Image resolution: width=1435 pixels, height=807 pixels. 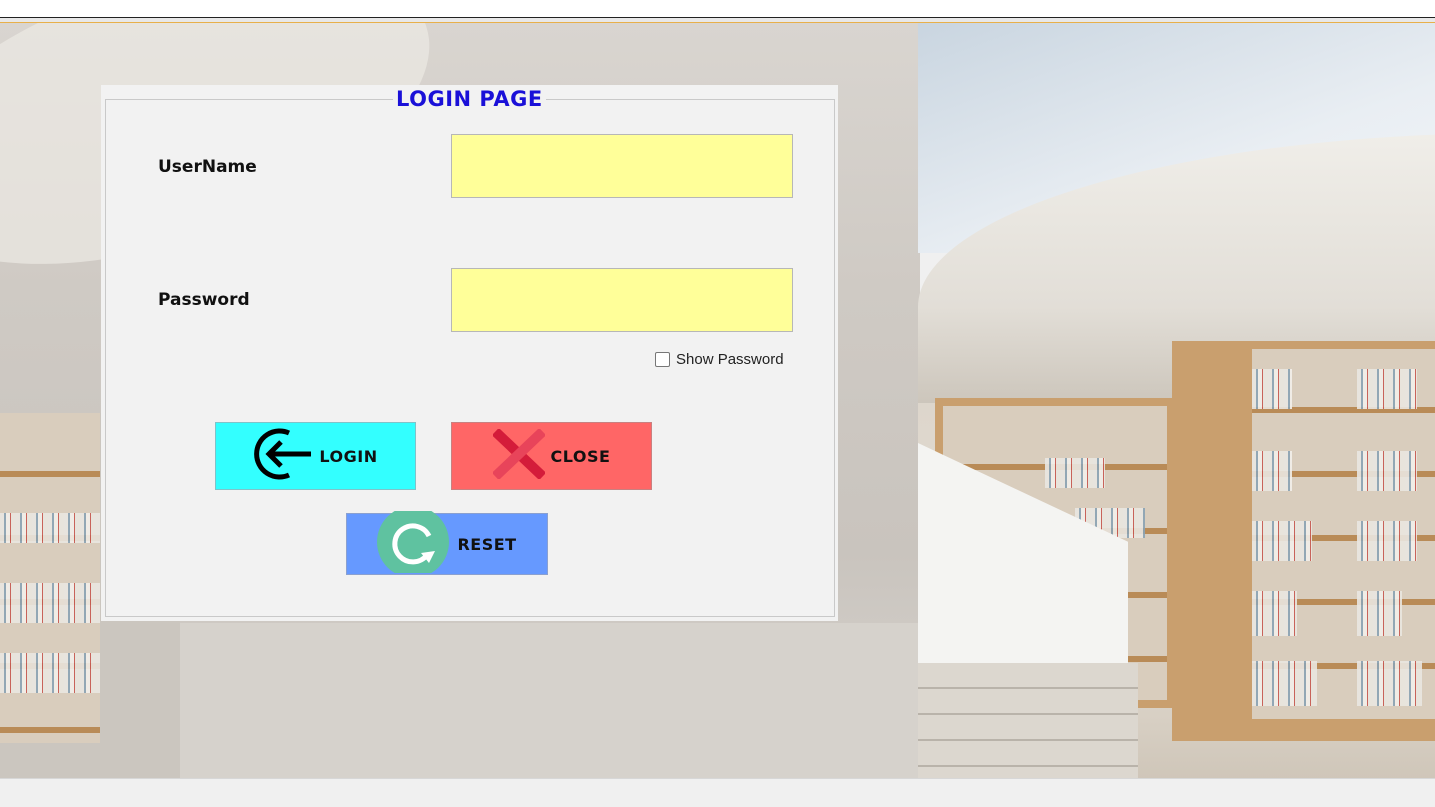 I want to click on password-label: Password, so click(x=204, y=300).